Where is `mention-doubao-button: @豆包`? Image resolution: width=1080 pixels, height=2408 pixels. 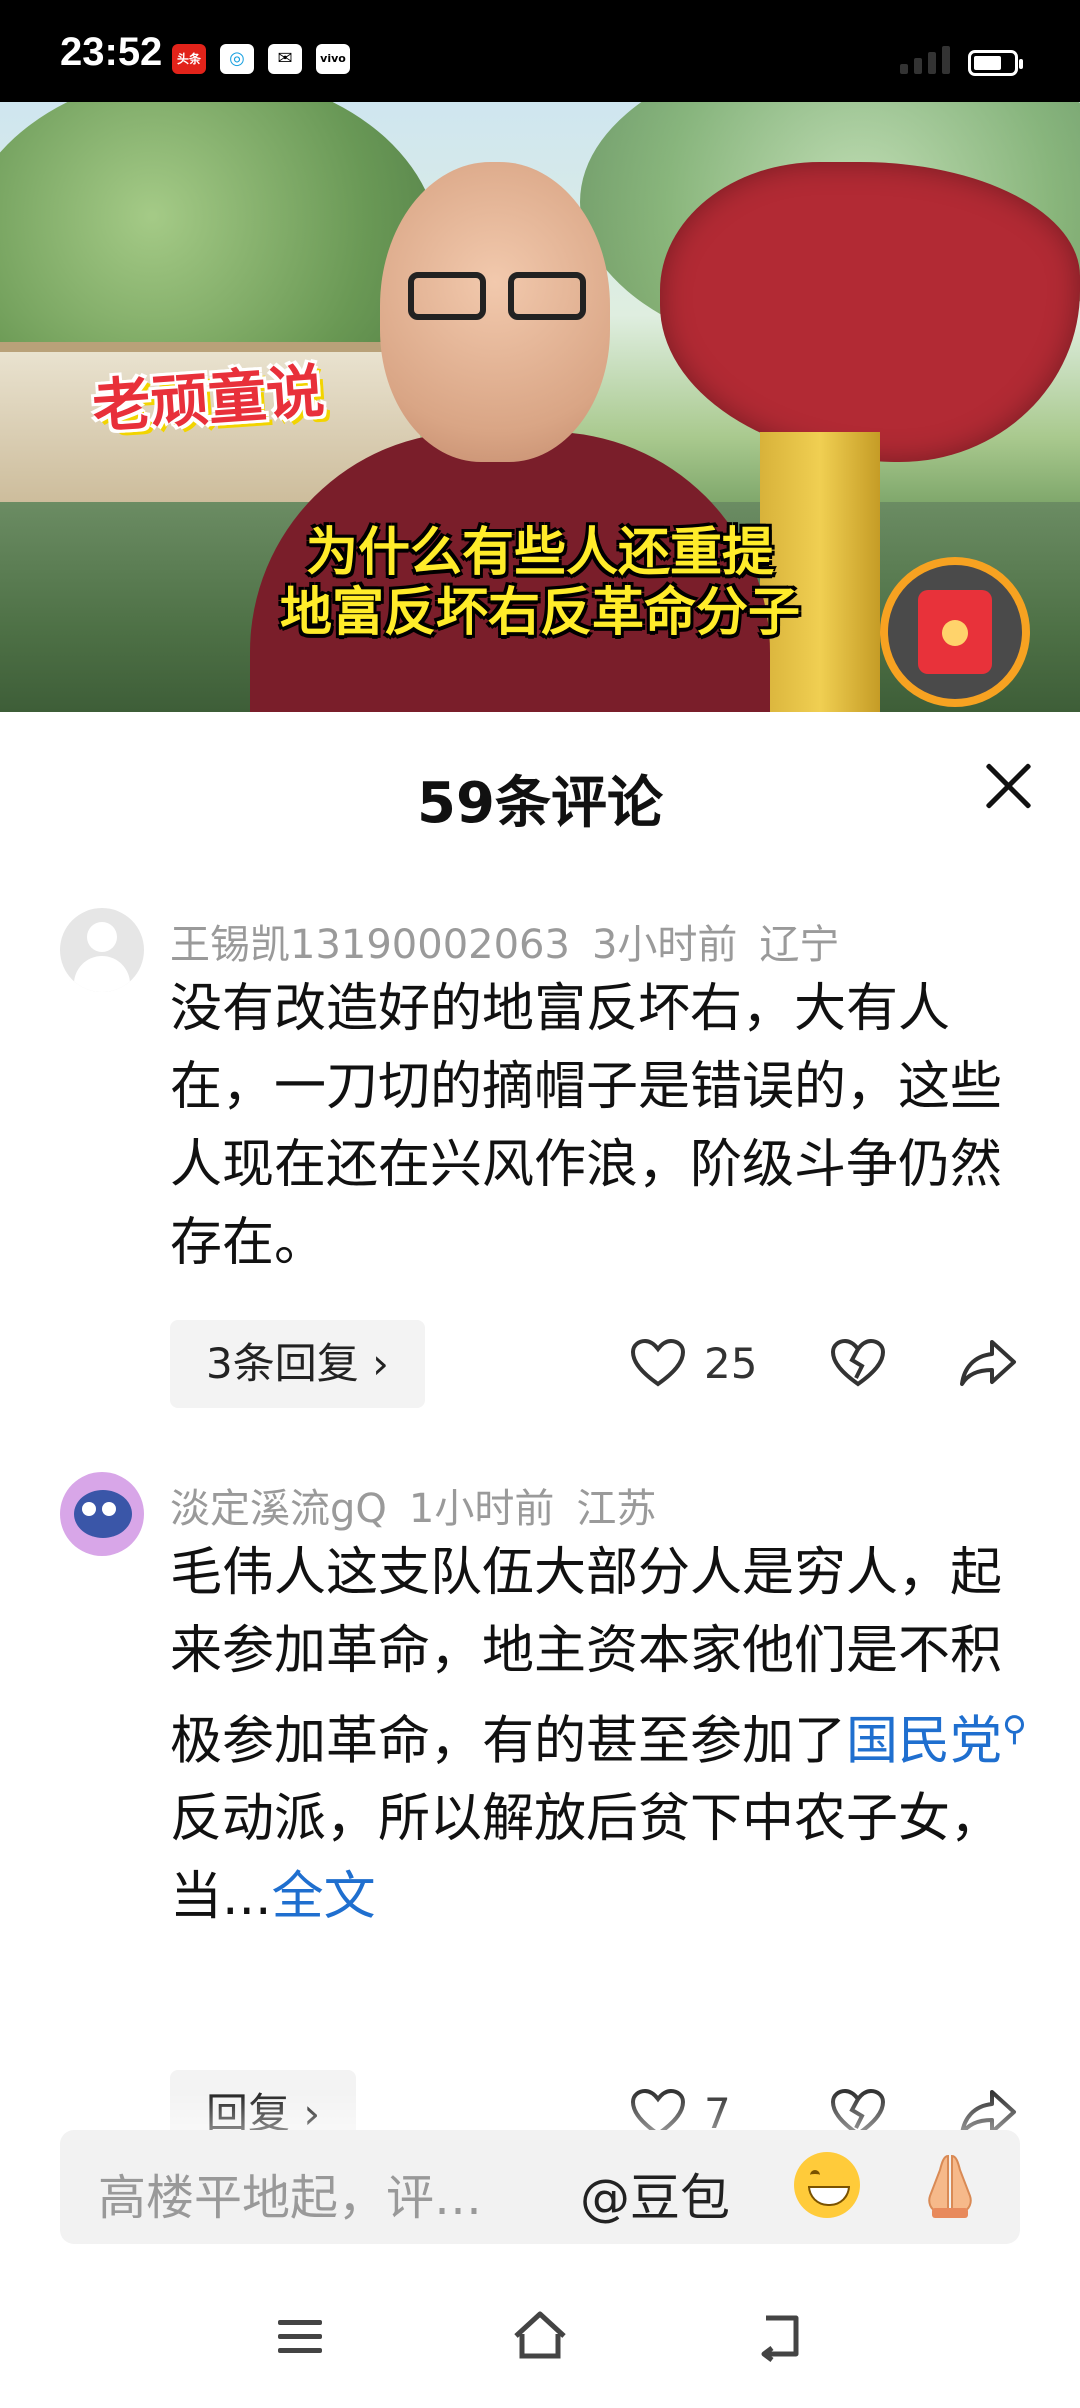 mention-doubao-button: @豆包 is located at coordinates (655, 2194).